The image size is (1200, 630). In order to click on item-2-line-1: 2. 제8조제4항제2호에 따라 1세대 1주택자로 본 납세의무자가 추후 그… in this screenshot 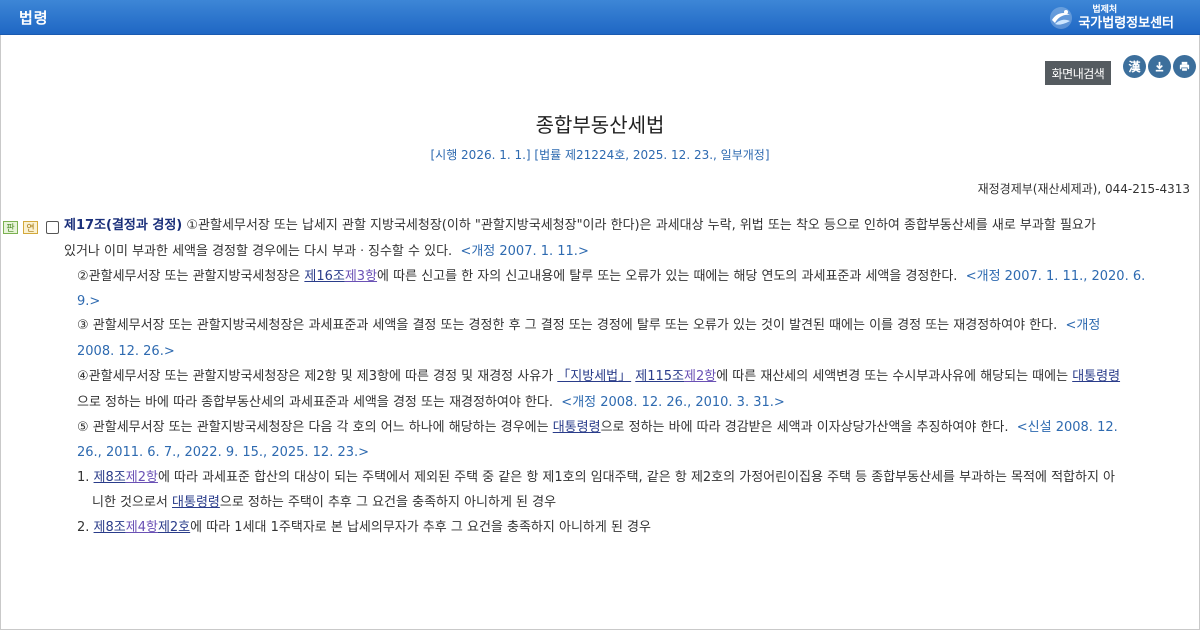, I will do `click(364, 528)`.